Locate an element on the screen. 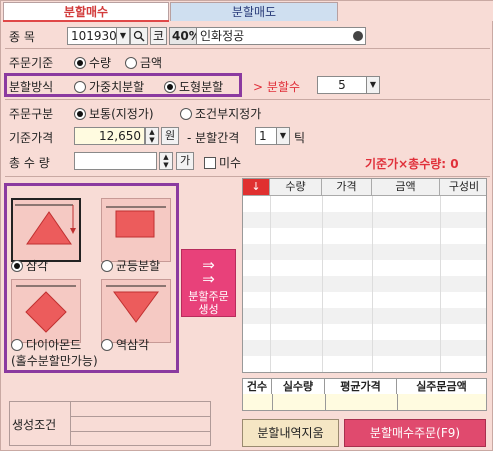 Image resolution: width=493 pixels, height=451 pixels. generation-condition-label: 생성조건 is located at coordinates (34, 425).